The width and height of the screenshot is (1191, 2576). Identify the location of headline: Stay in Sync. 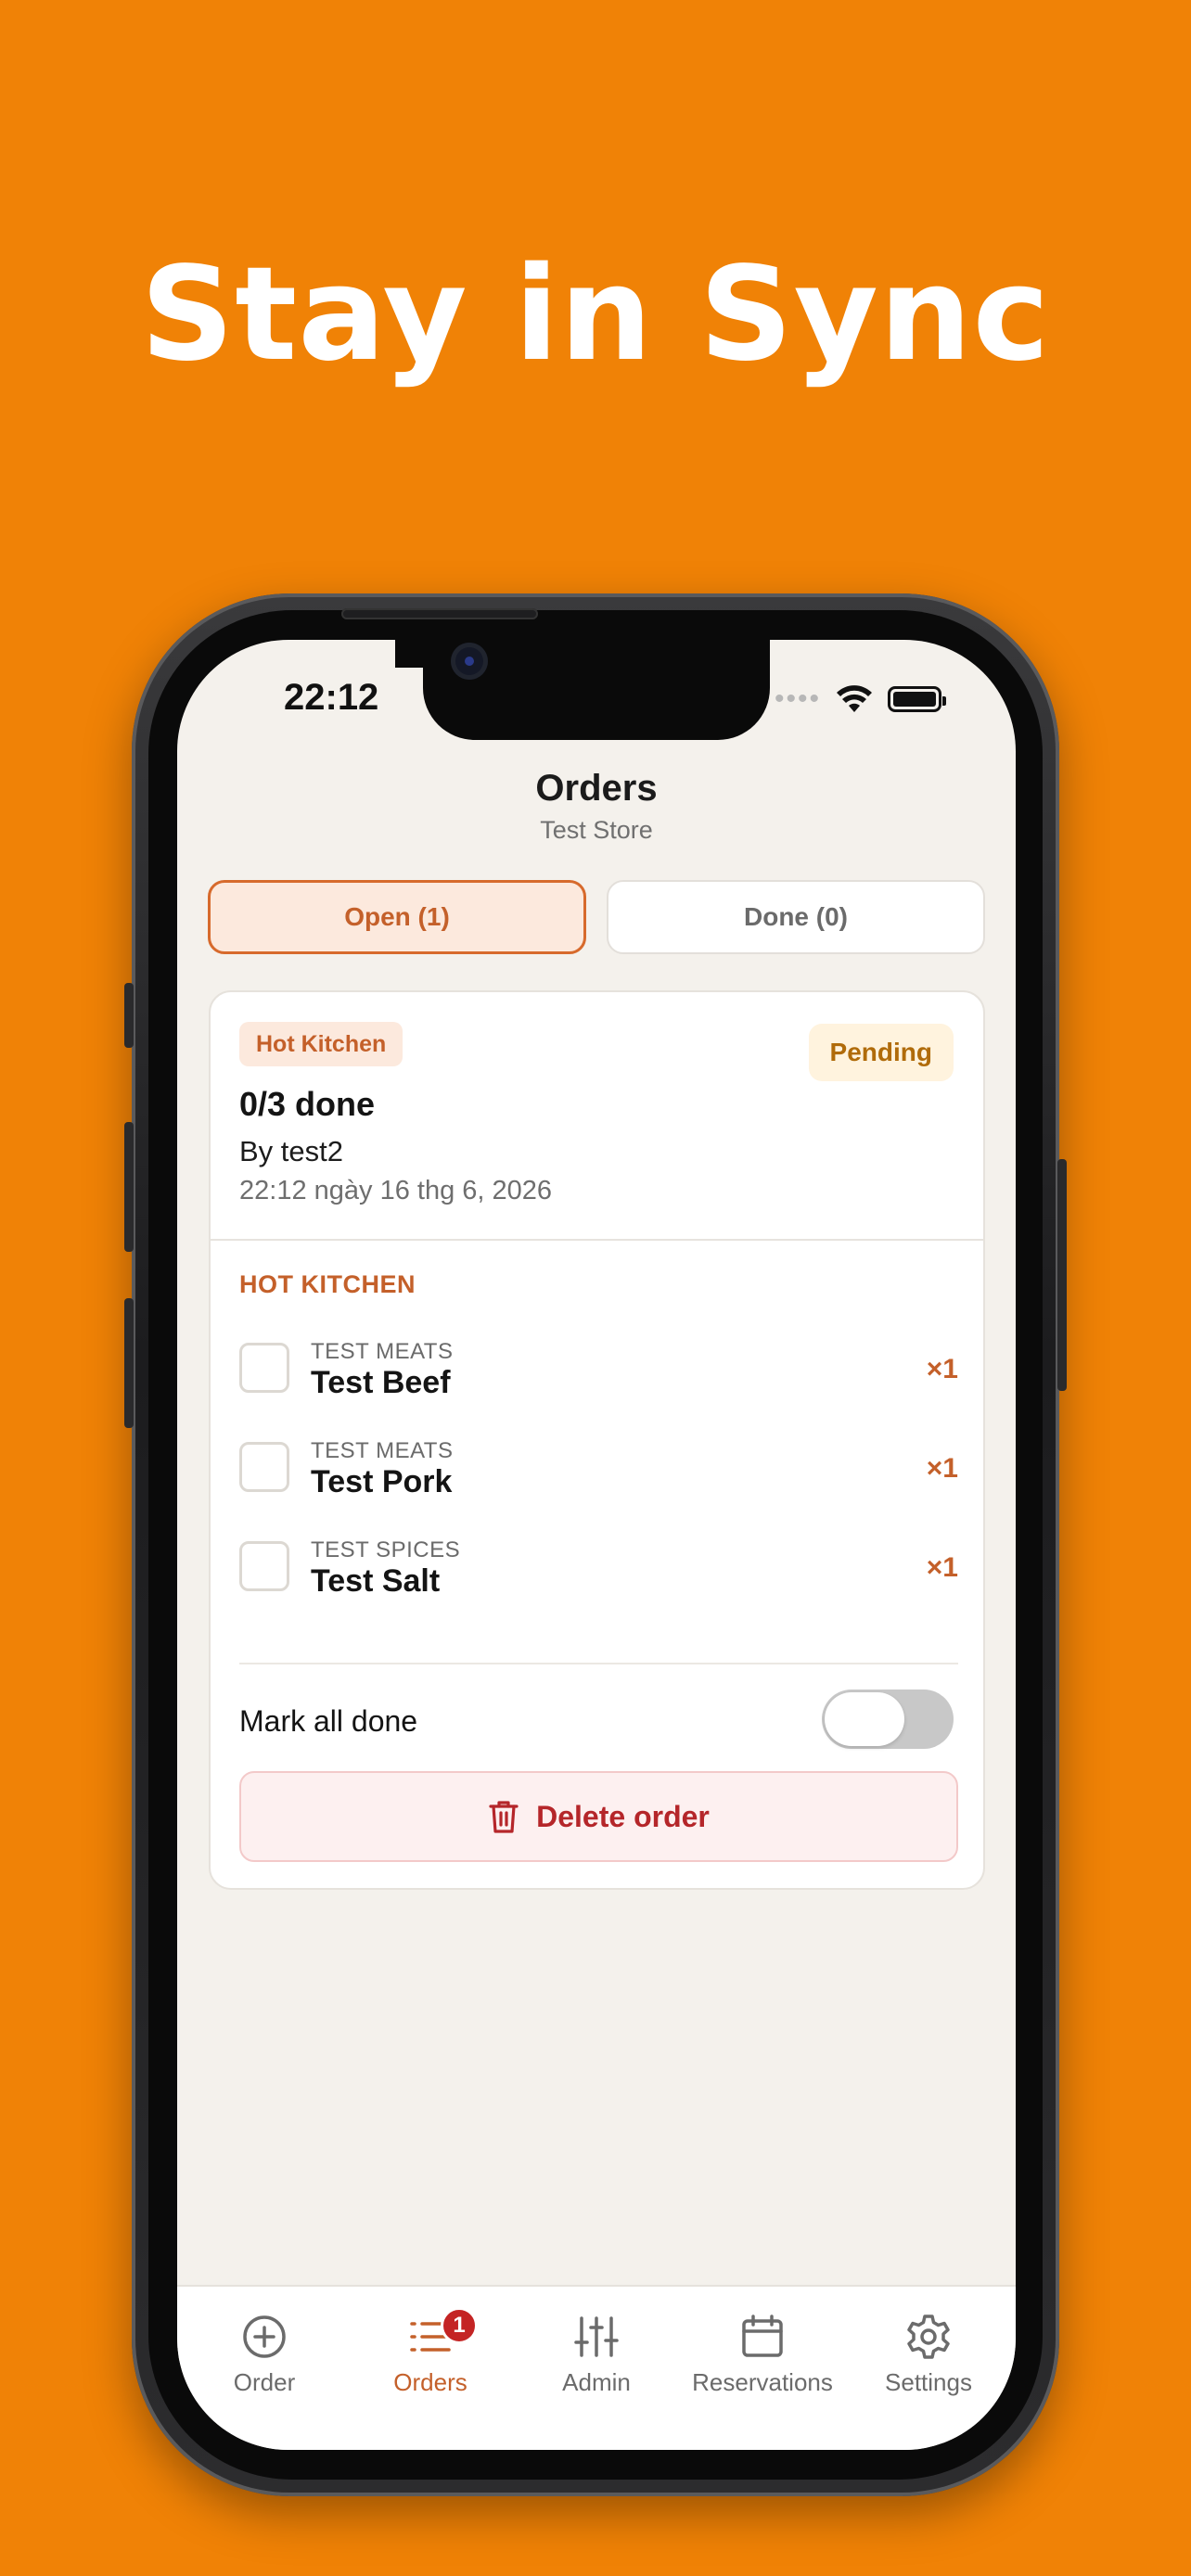
(595, 314).